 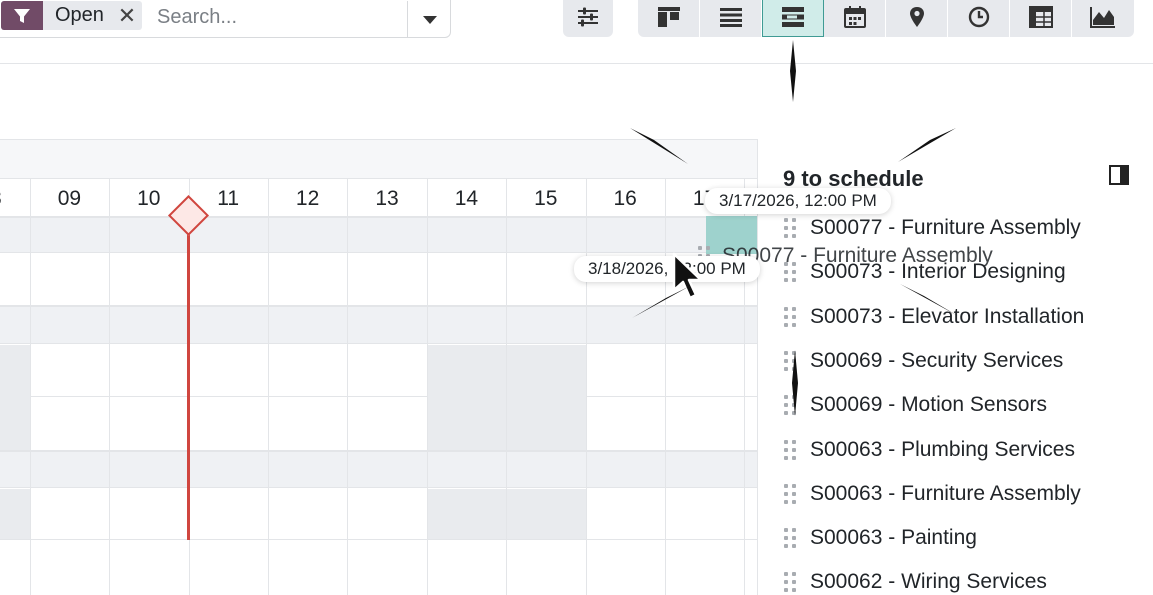 I want to click on panel-title: 9 to schedule, so click(x=853, y=178).